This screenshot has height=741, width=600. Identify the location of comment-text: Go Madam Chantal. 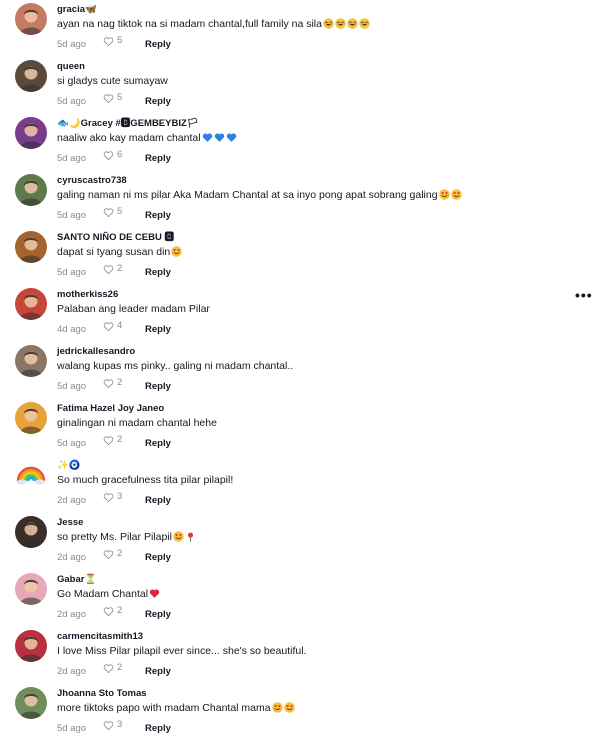
(108, 595).